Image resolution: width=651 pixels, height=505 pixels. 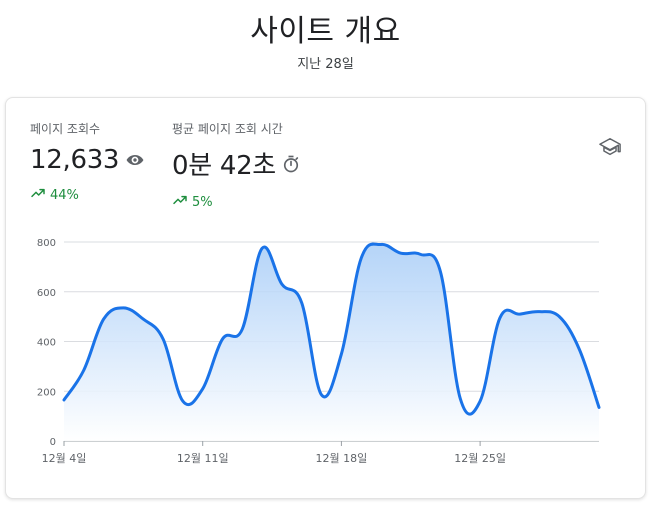 I want to click on x-tick-label: 12월 25일, so click(x=480, y=458).